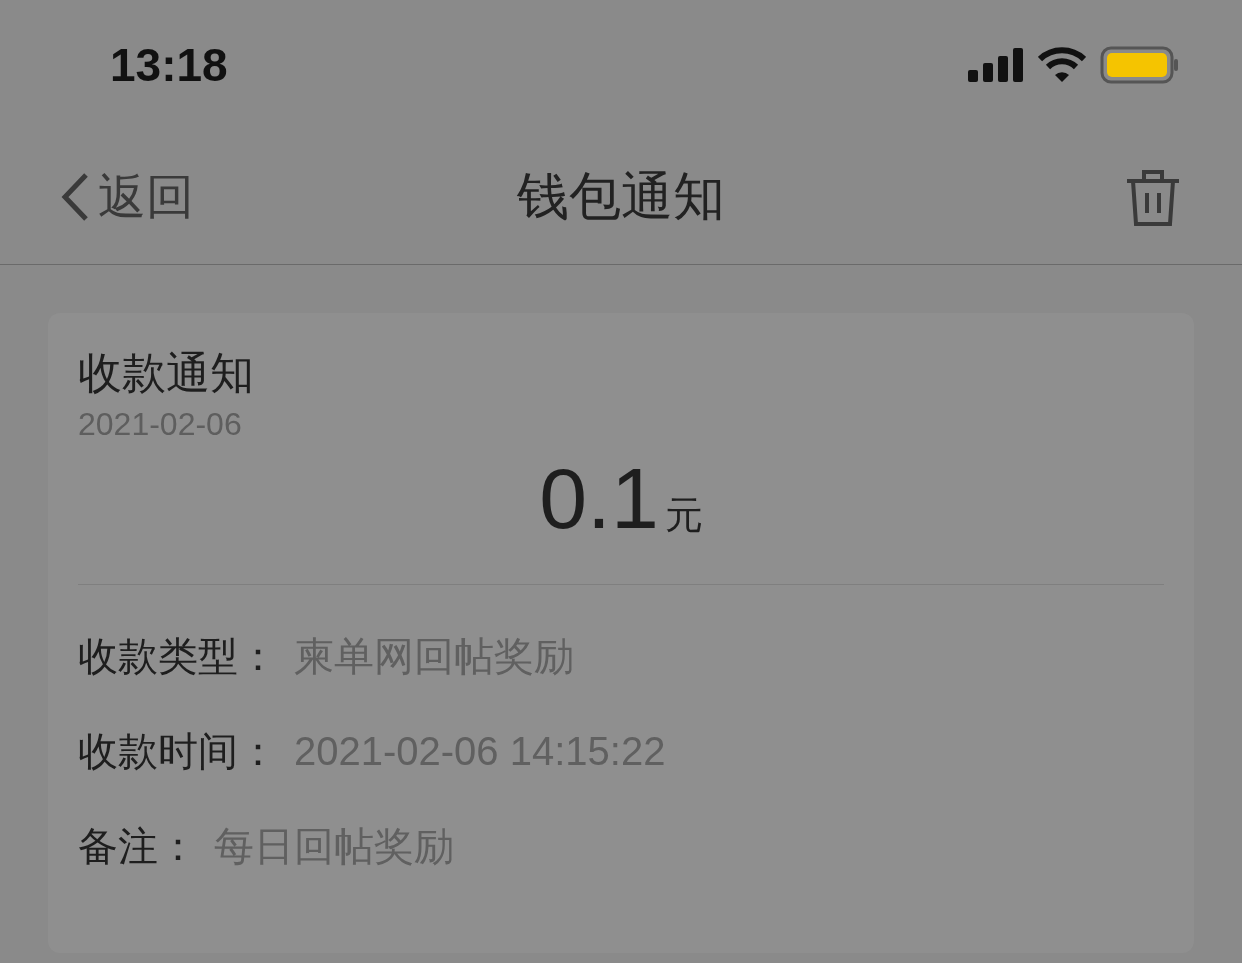 The width and height of the screenshot is (1242, 963). Describe the element at coordinates (178, 751) in the screenshot. I see `field-label: 收款时间：` at that location.